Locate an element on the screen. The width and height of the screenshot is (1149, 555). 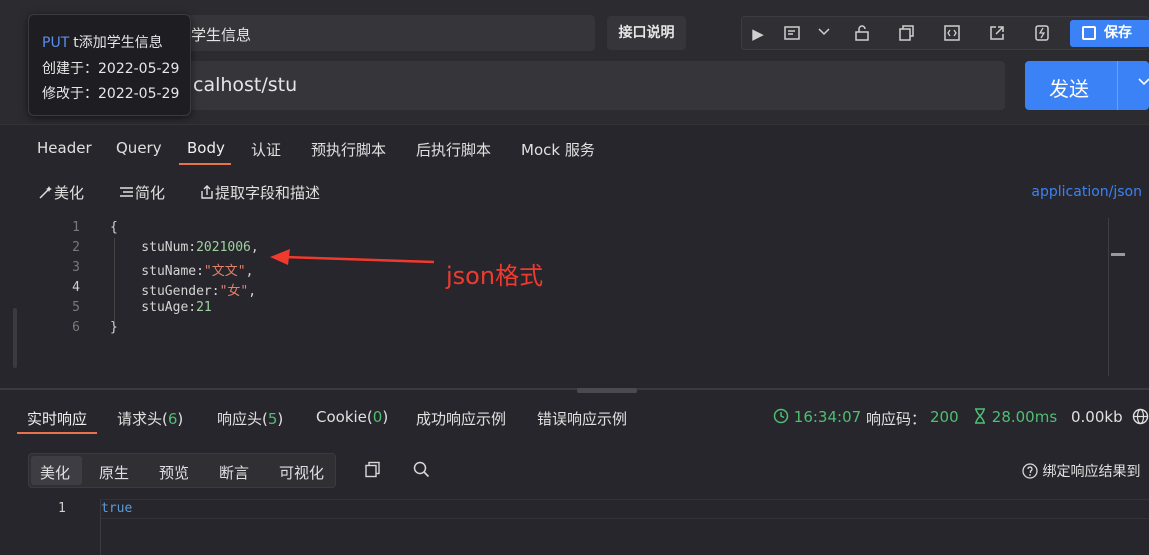
line-number: 6 is located at coordinates (76, 327).